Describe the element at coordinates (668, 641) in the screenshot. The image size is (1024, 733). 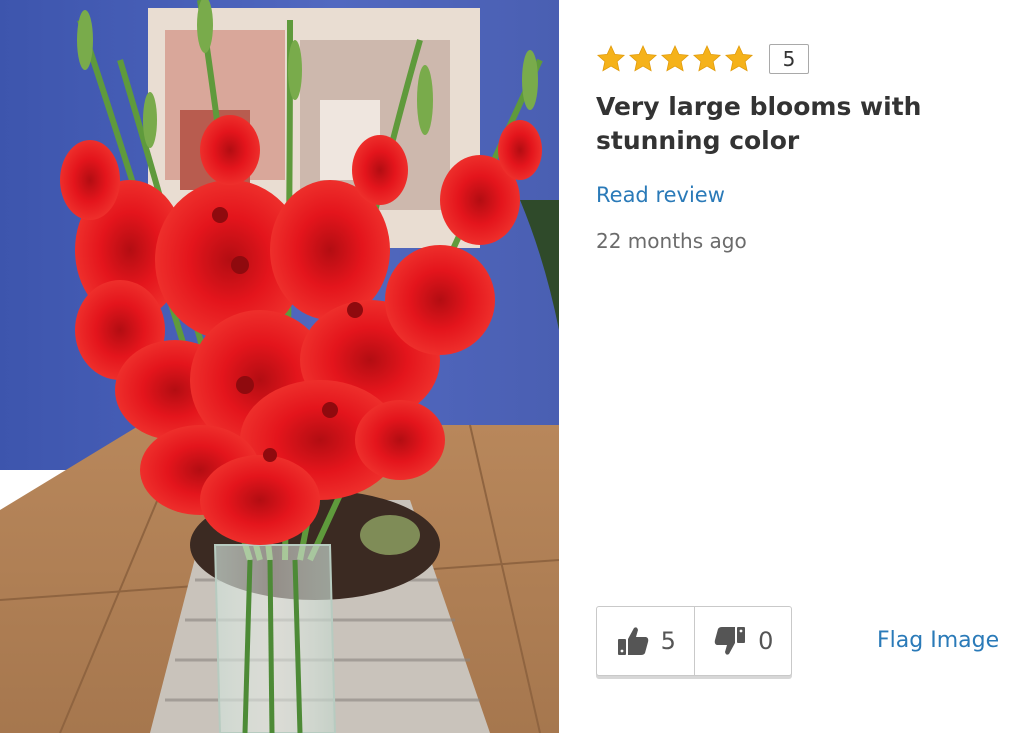
I see `thumbs-up-count: 5` at that location.